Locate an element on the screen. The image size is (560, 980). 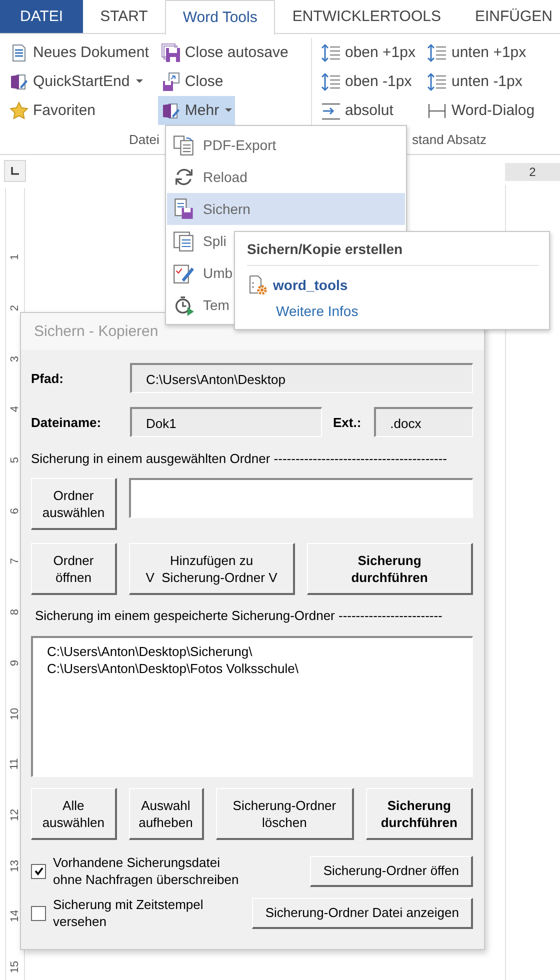
ruler-number: 5 is located at coordinates (15, 460).